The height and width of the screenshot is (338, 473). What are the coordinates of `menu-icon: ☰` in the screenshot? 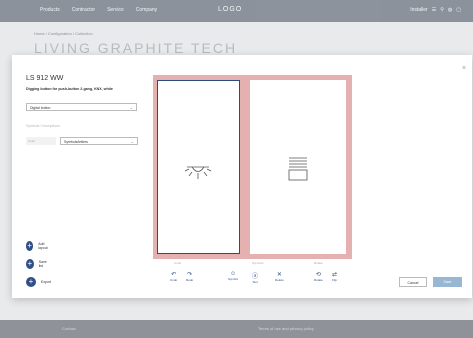 It's located at (434, 10).